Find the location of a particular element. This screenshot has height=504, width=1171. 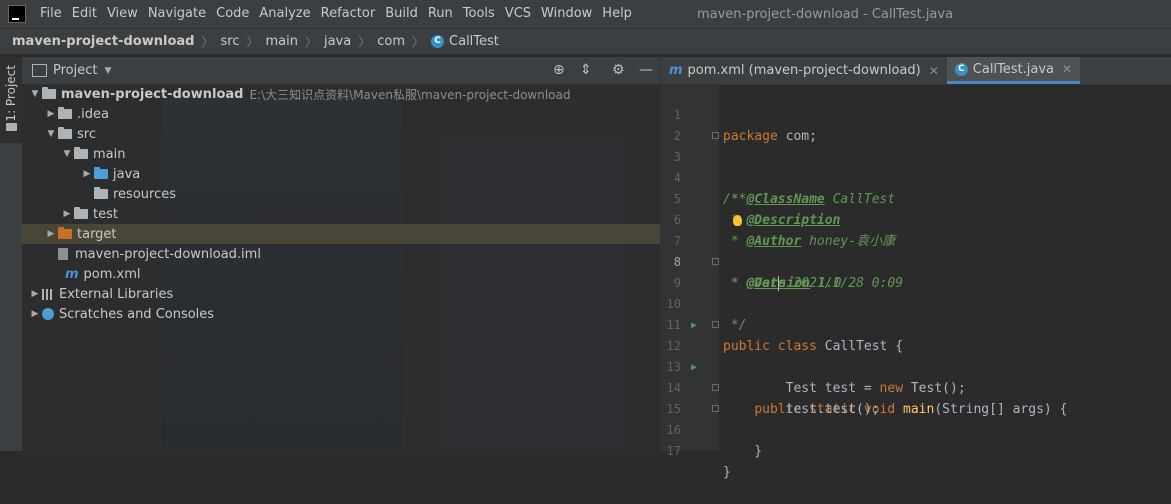

tab-label: CallTest.java is located at coordinates (1013, 69).